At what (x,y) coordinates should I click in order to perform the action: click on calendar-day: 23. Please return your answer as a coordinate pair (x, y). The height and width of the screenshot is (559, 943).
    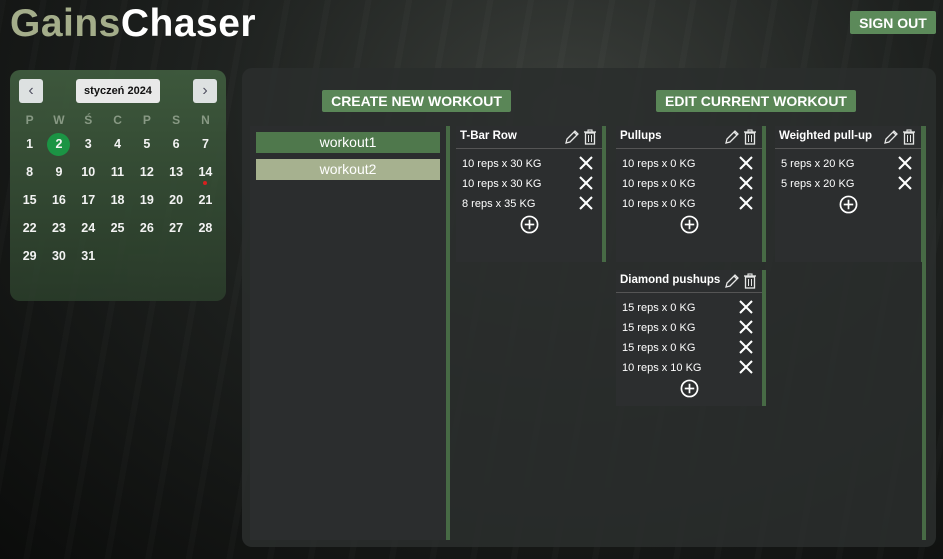
    Looking at the image, I should click on (58, 228).